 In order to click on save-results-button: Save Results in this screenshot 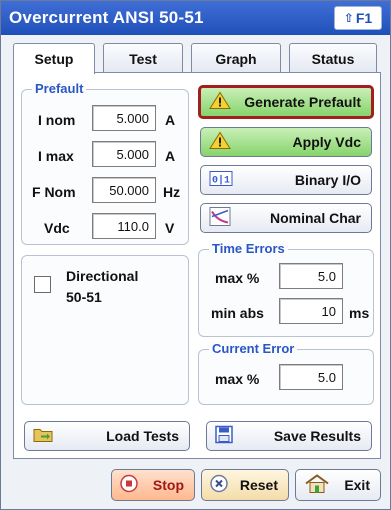, I will do `click(289, 436)`.